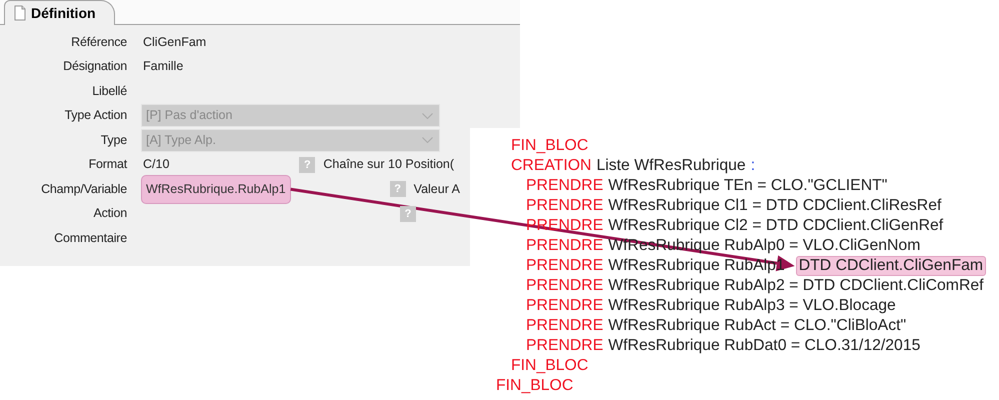  I want to click on field-label: Type, so click(113, 140).